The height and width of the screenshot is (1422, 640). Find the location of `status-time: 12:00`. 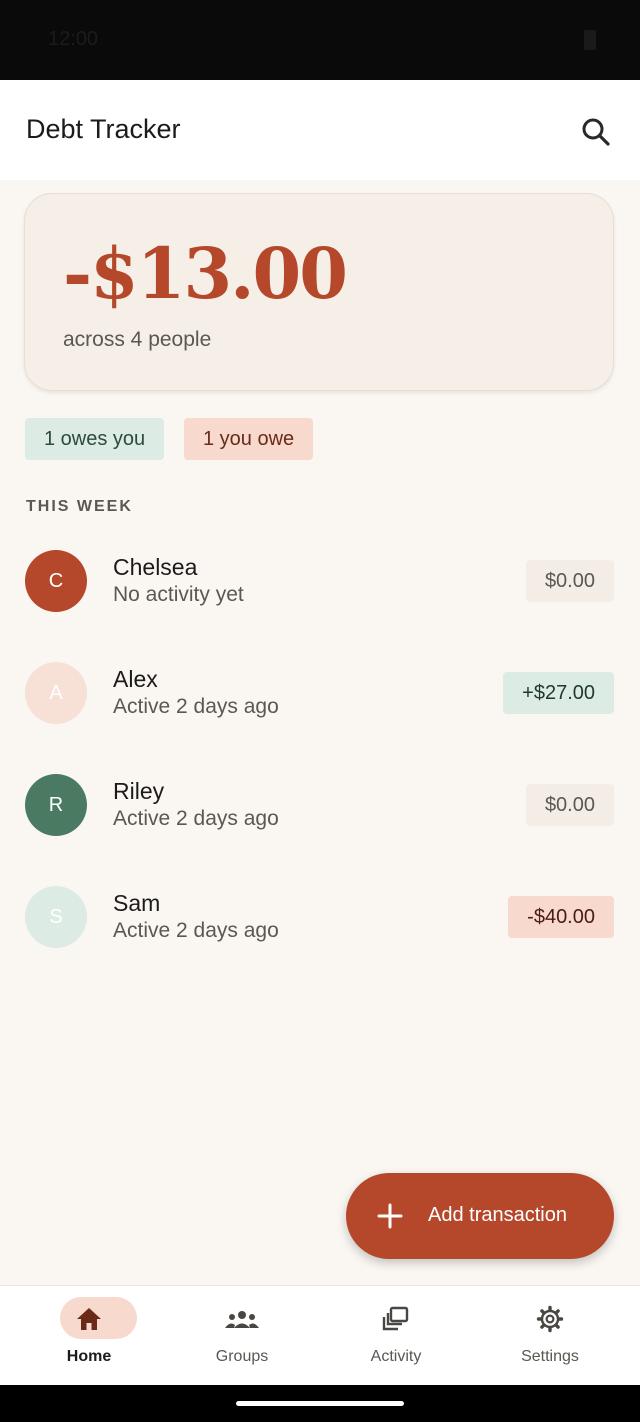

status-time: 12:00 is located at coordinates (73, 39).